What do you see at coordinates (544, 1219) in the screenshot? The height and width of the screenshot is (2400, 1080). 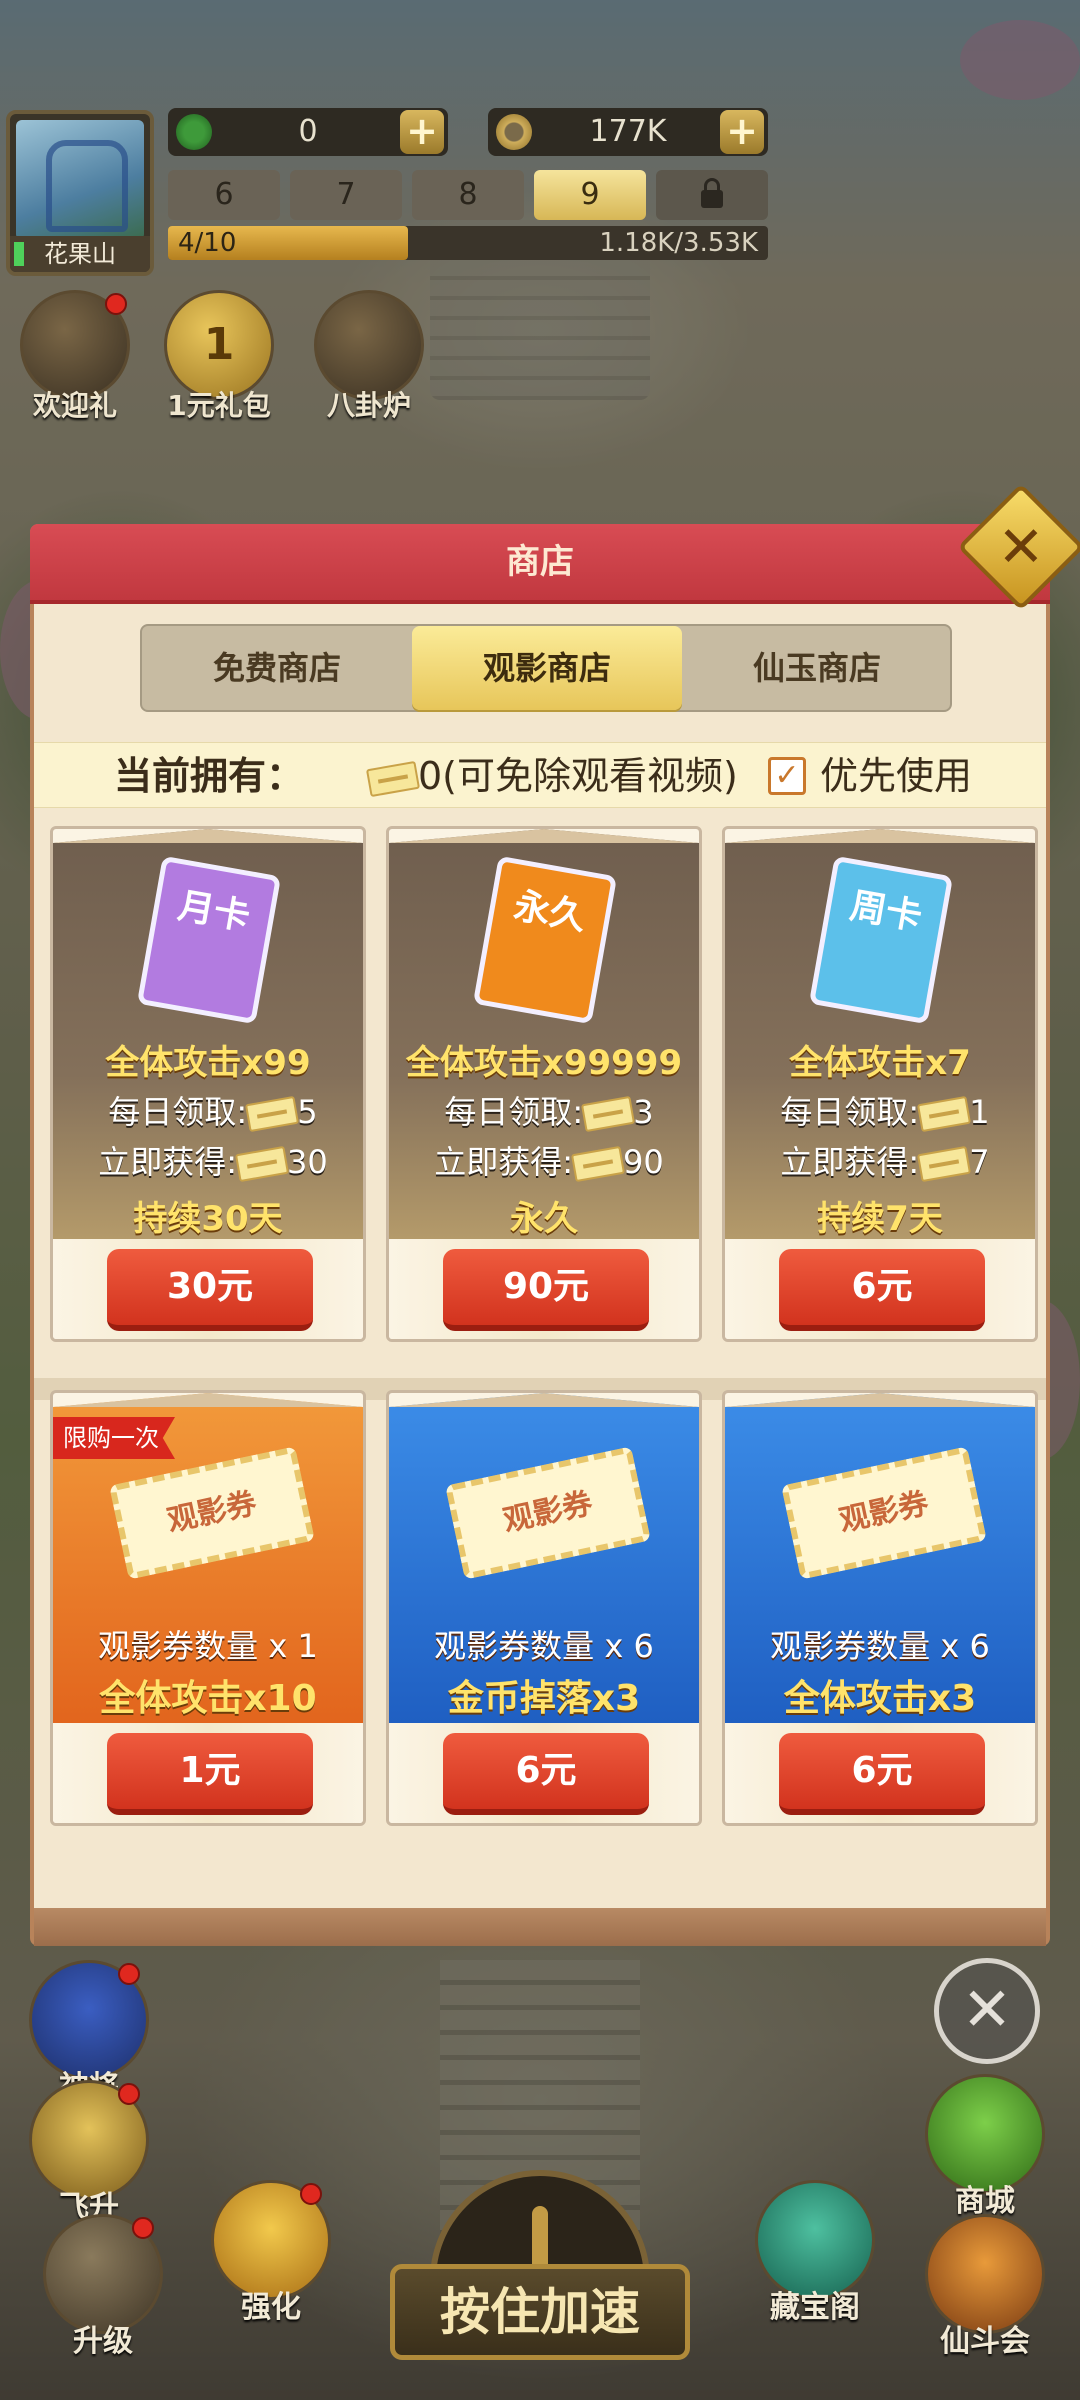 I see `card-duration: 永久` at bounding box center [544, 1219].